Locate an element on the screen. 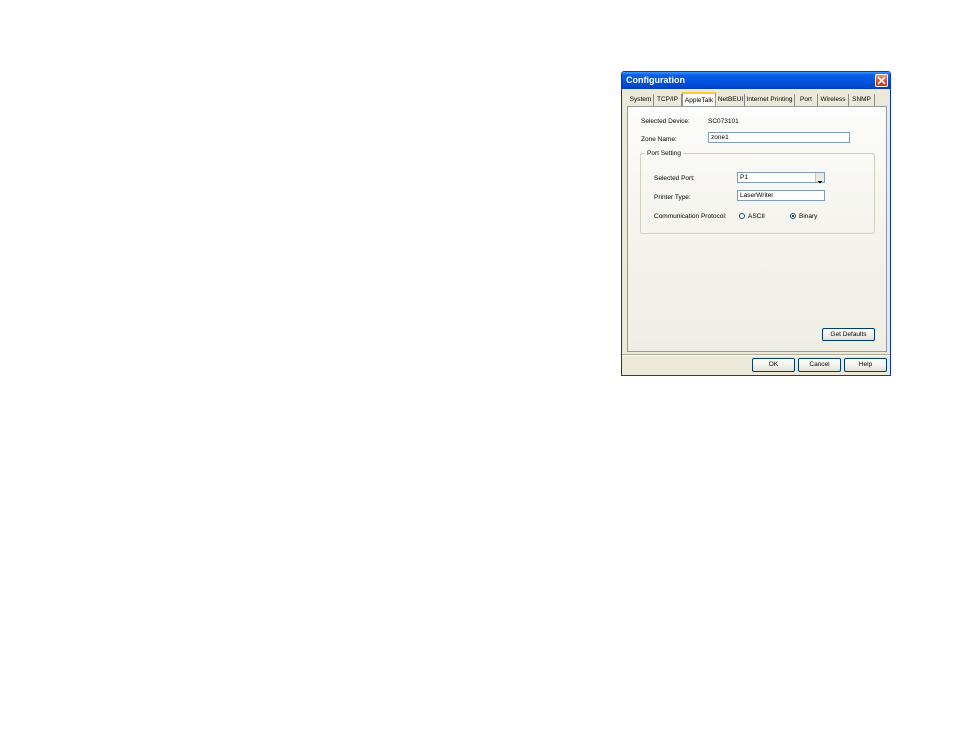 The width and height of the screenshot is (954, 738). printer-type-input: LaserWriter is located at coordinates (781, 195).